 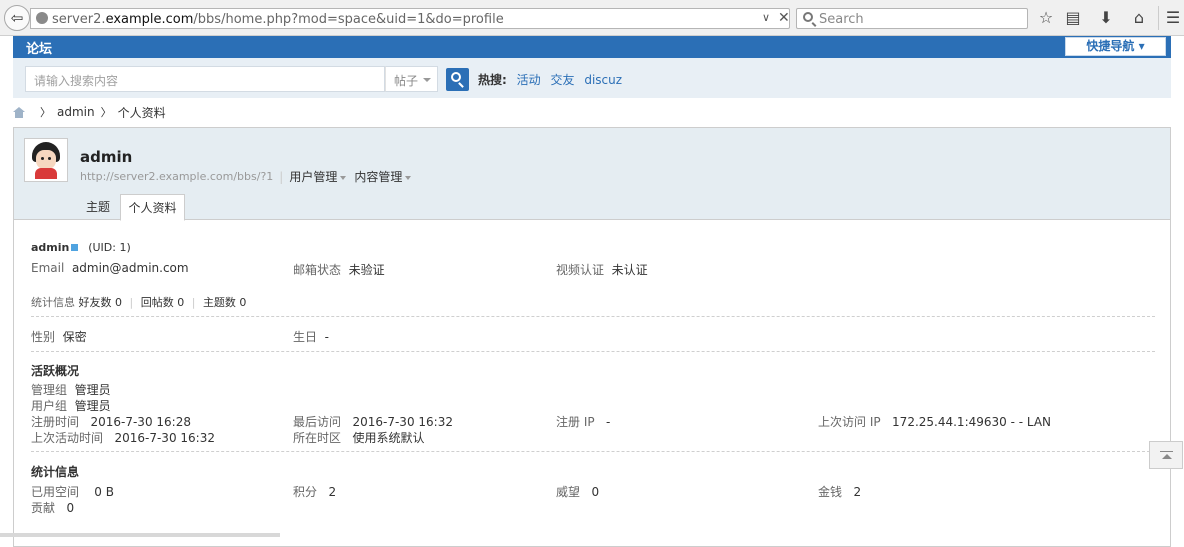 I want to click on stats-section-title: 统计信息, so click(x=55, y=472).